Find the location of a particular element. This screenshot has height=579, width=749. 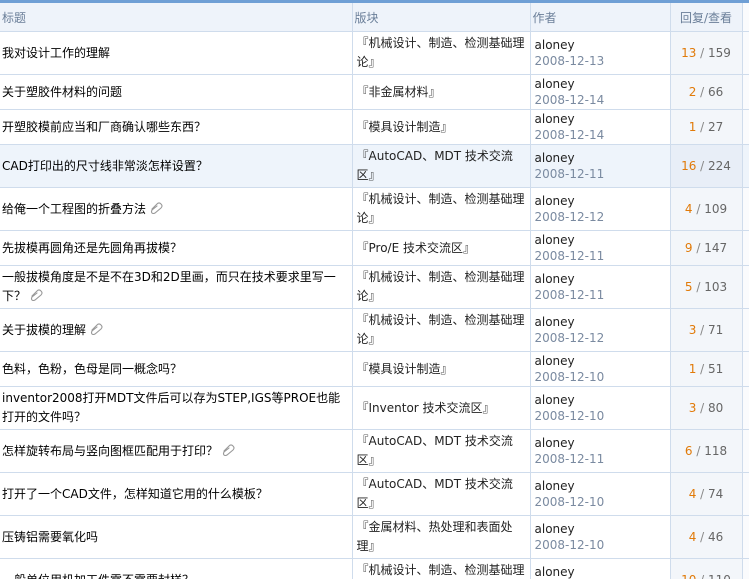

header-author: 作者 is located at coordinates (600, 17).